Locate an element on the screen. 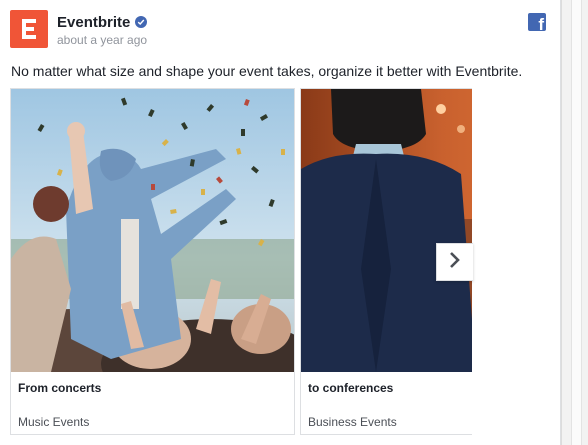 This screenshot has width=588, height=445. scrollbar is located at coordinates (574, 222).